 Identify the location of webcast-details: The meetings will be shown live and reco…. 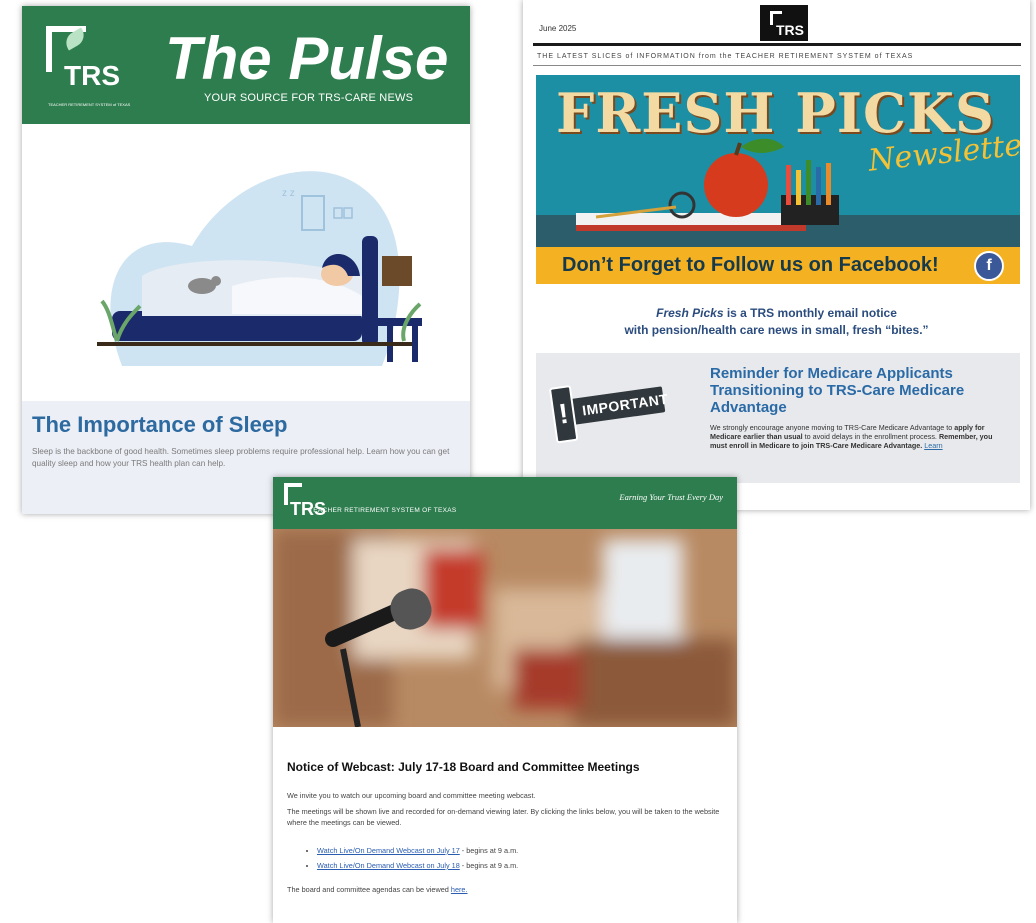
(503, 817).